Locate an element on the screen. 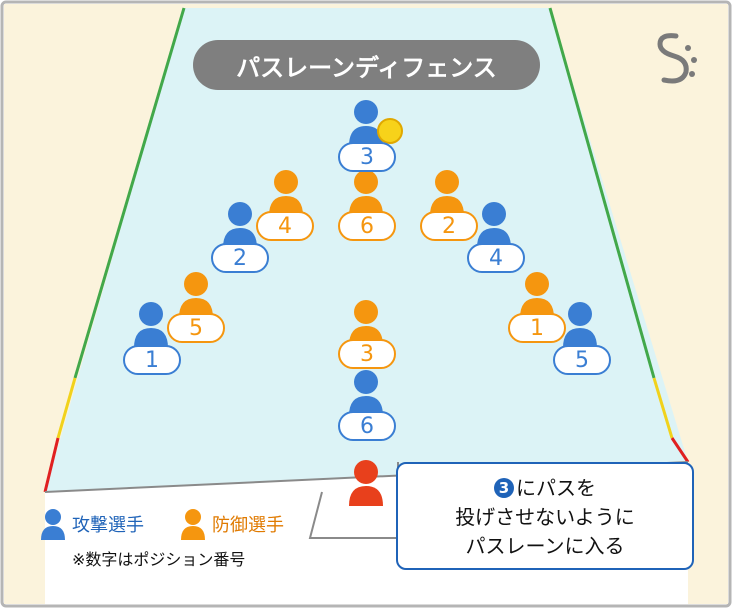 The height and width of the screenshot is (608, 732). defender-5-label: 5 is located at coordinates (196, 328).